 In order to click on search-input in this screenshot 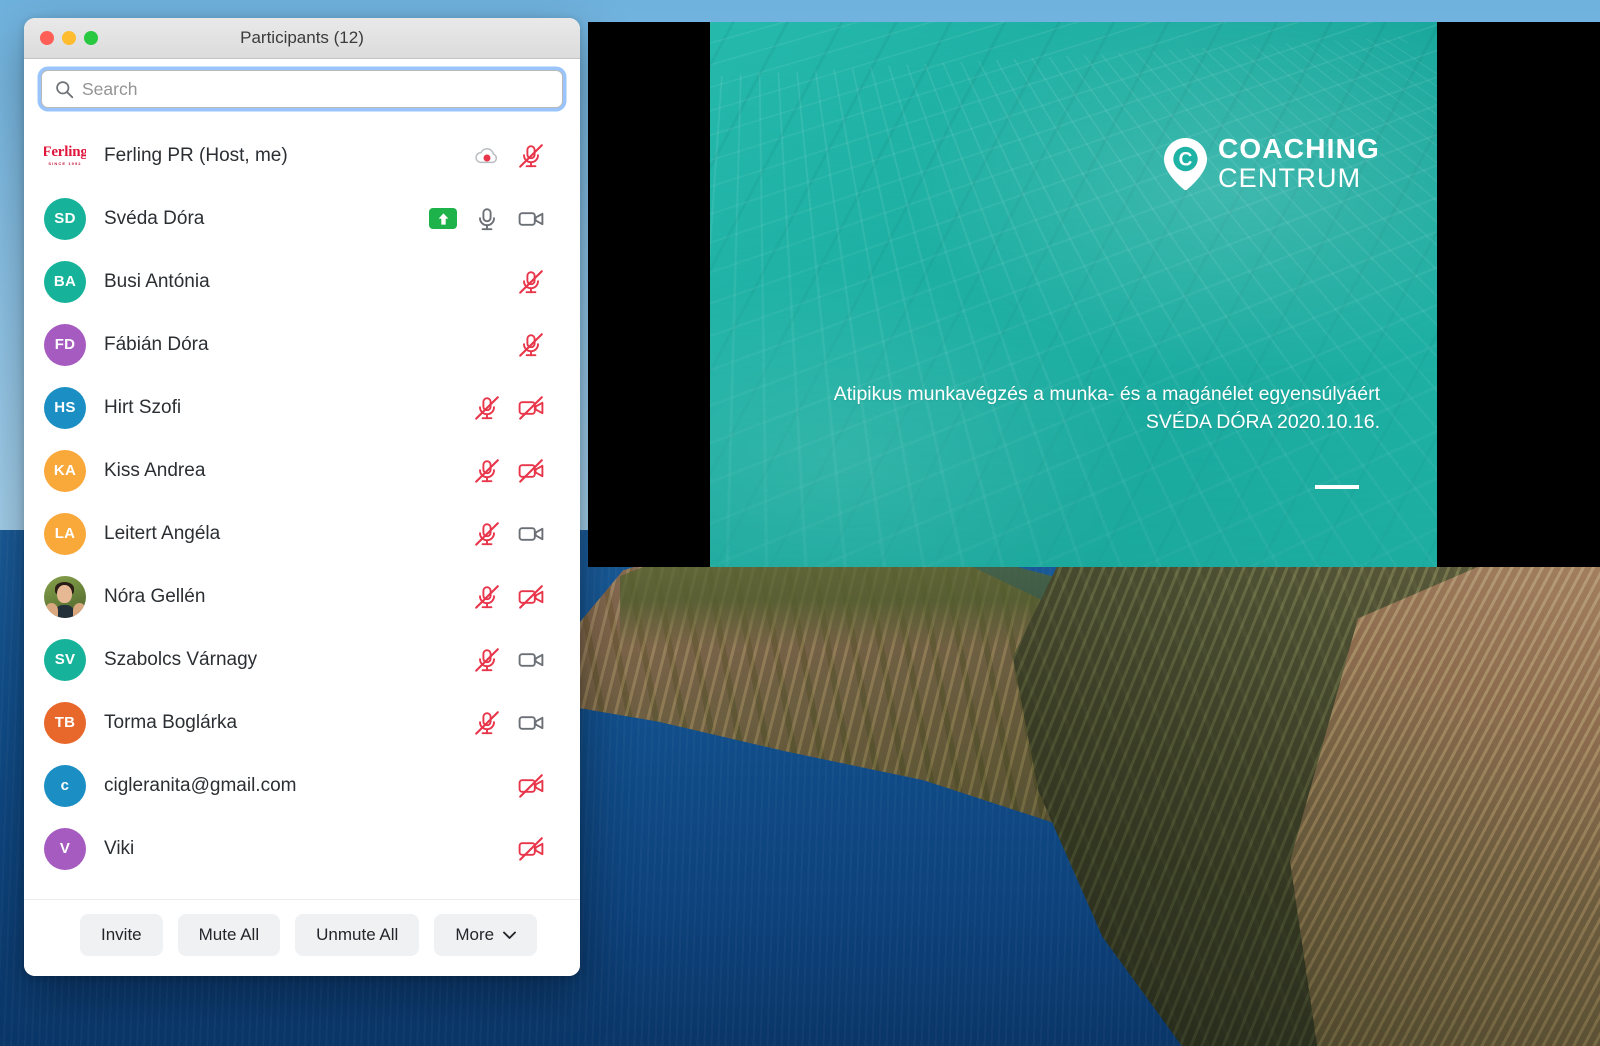, I will do `click(322, 89)`.